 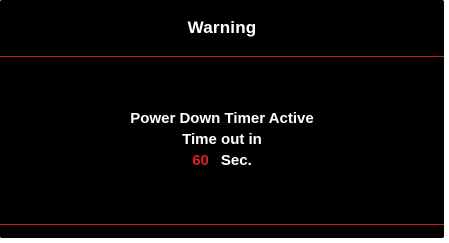 I want to click on footer-divider, so click(x=222, y=224).